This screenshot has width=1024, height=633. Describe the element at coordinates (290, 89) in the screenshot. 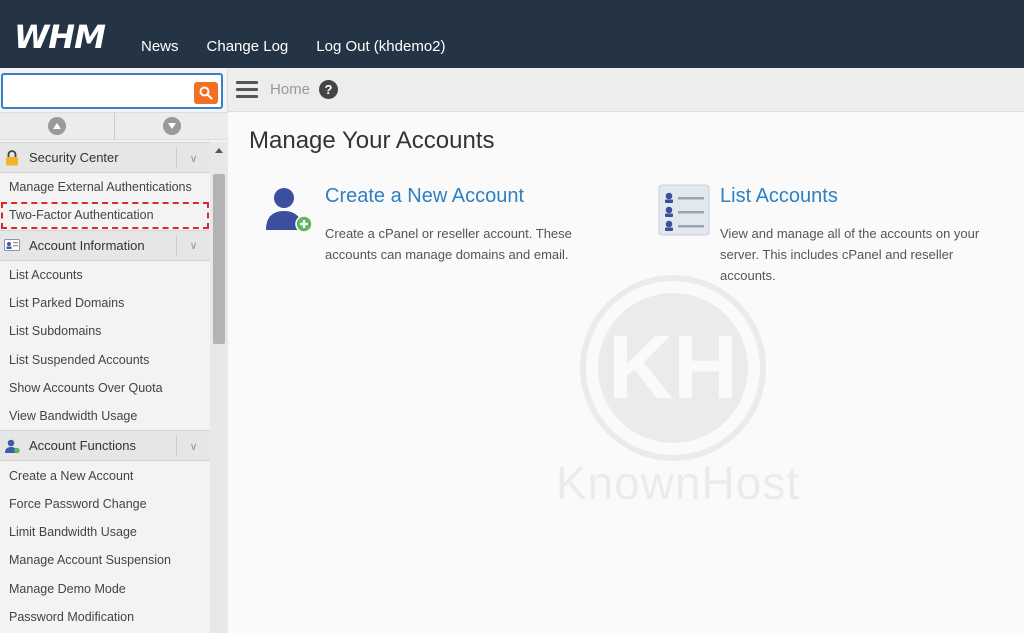

I see `breadcrumb-home: Home` at that location.